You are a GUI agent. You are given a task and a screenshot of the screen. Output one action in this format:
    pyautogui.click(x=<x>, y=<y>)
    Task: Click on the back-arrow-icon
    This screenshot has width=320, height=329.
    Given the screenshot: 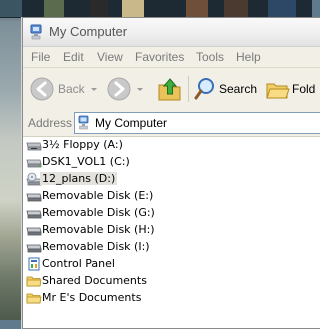 What is the action you would take?
    pyautogui.click(x=42, y=89)
    